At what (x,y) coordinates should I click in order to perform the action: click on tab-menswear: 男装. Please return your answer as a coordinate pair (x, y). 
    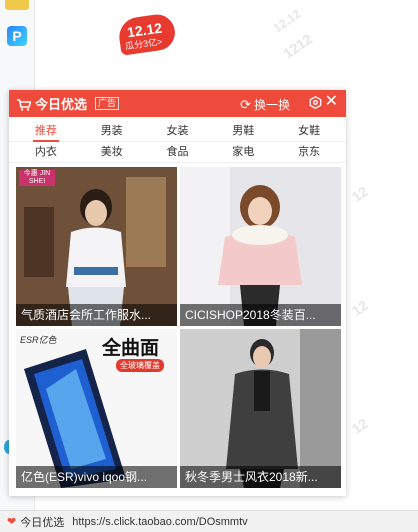
    Looking at the image, I should click on (112, 131).